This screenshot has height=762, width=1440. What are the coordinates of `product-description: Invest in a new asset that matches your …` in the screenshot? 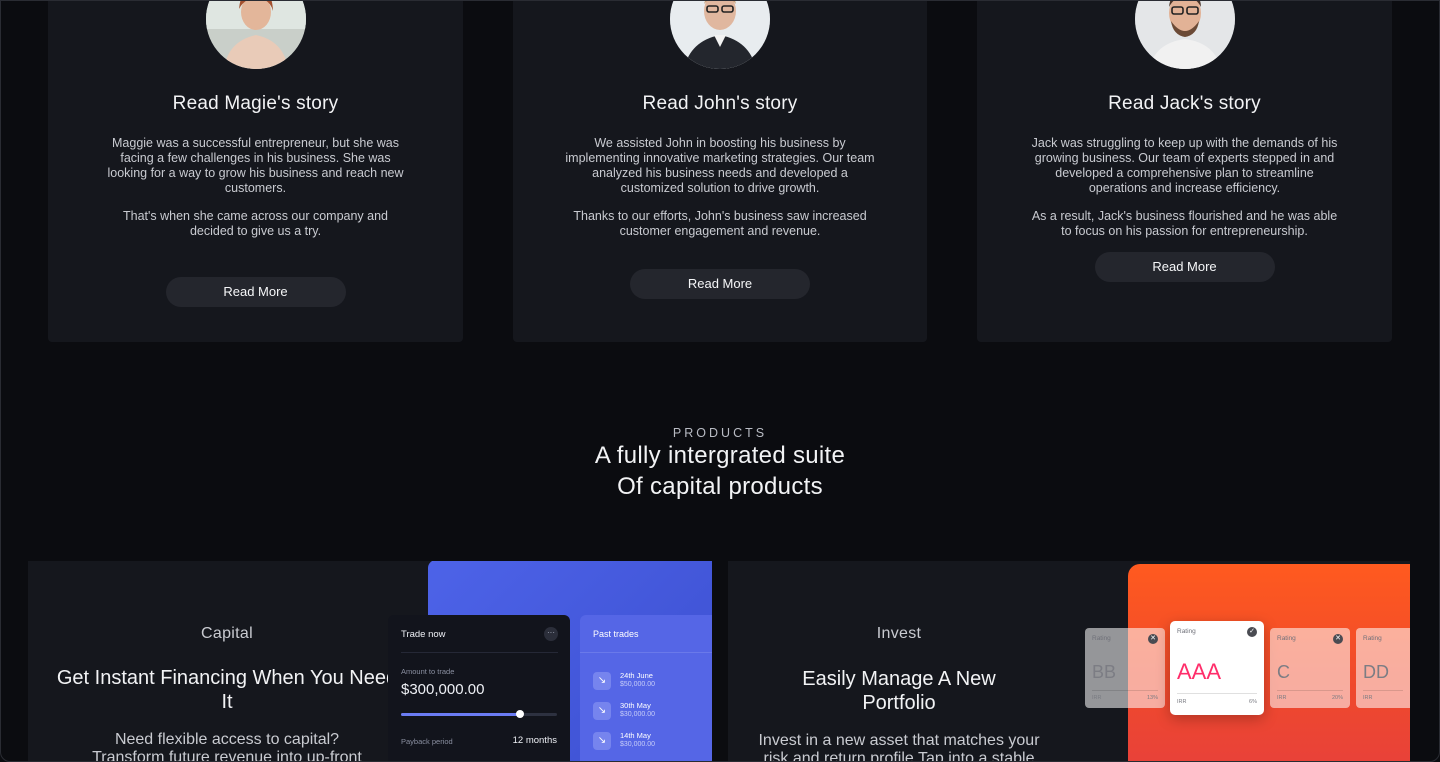 It's located at (899, 747).